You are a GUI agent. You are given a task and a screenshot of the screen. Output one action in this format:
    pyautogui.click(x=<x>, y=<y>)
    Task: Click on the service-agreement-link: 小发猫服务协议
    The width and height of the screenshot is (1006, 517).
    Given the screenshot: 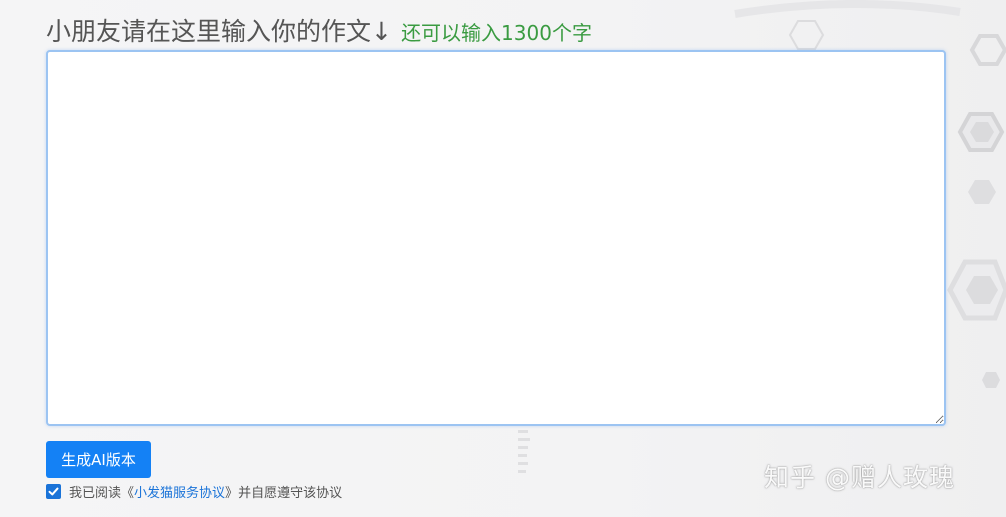 What is the action you would take?
    pyautogui.click(x=179, y=491)
    